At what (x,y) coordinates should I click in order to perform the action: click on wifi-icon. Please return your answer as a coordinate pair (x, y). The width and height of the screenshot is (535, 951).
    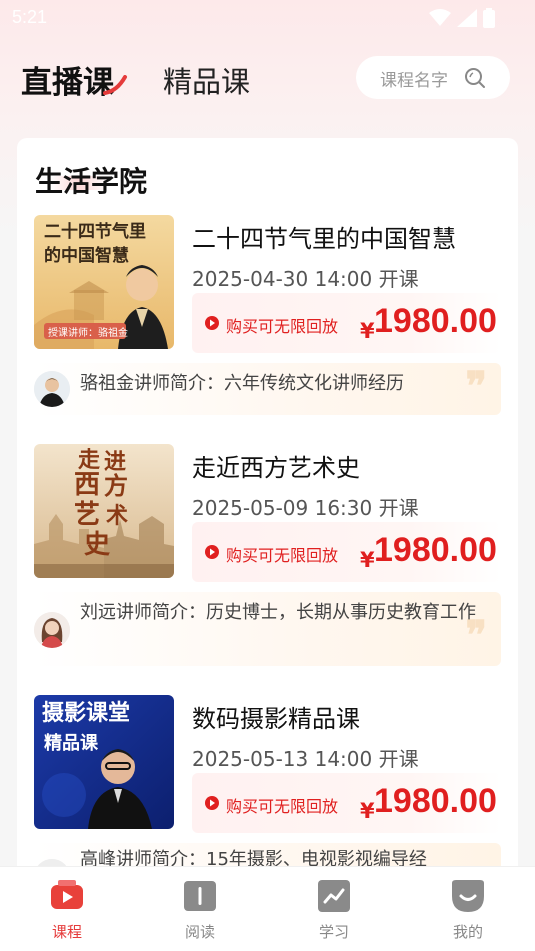
    Looking at the image, I should click on (440, 17).